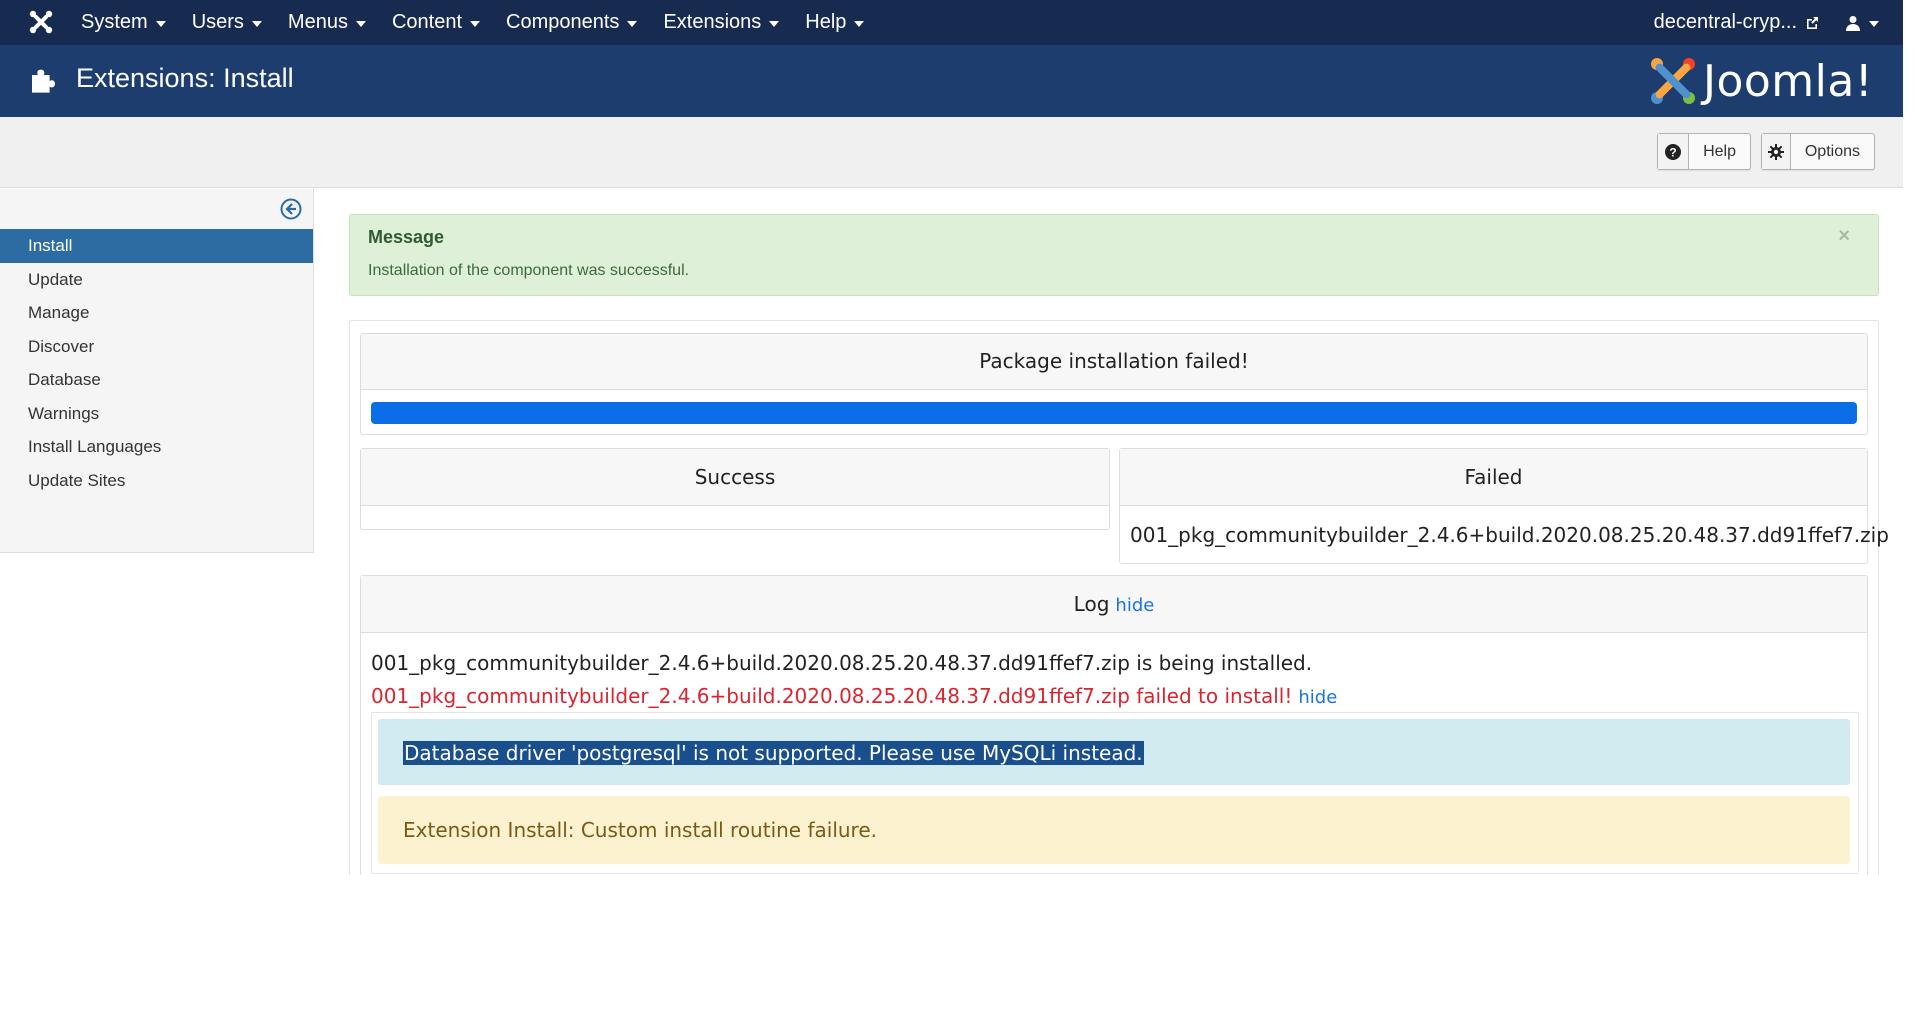  Describe the element at coordinates (156, 481) in the screenshot. I see `sidebar-item-update-sites: Update Sites` at that location.